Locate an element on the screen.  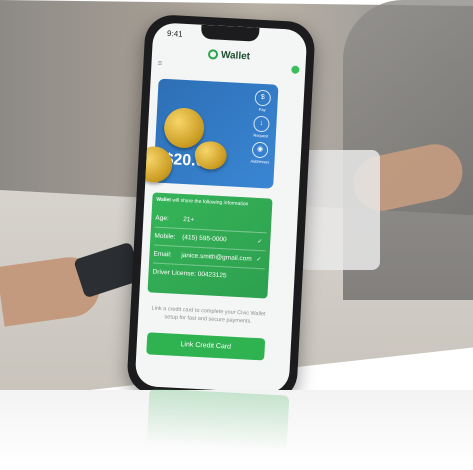
share-brand: Wallet is located at coordinates (164, 200).